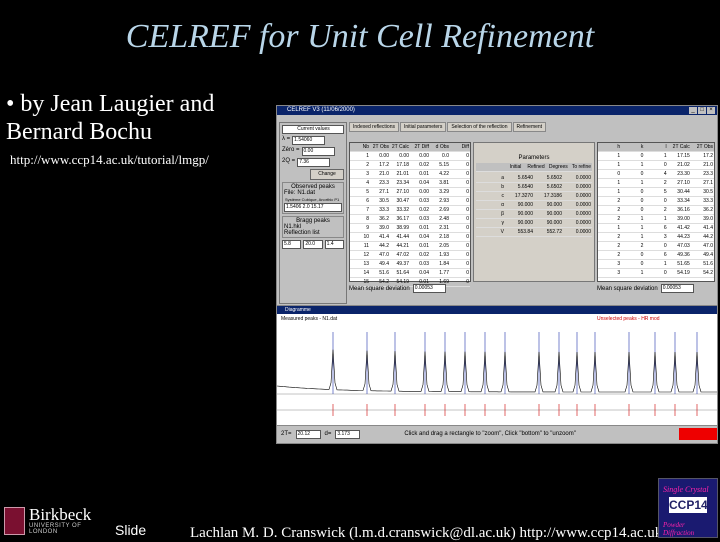  What do you see at coordinates (410, 156) in the screenshot?
I see `refinement-row: 1 0.00 0.00 0.00 0.0 0` at bounding box center [410, 156].